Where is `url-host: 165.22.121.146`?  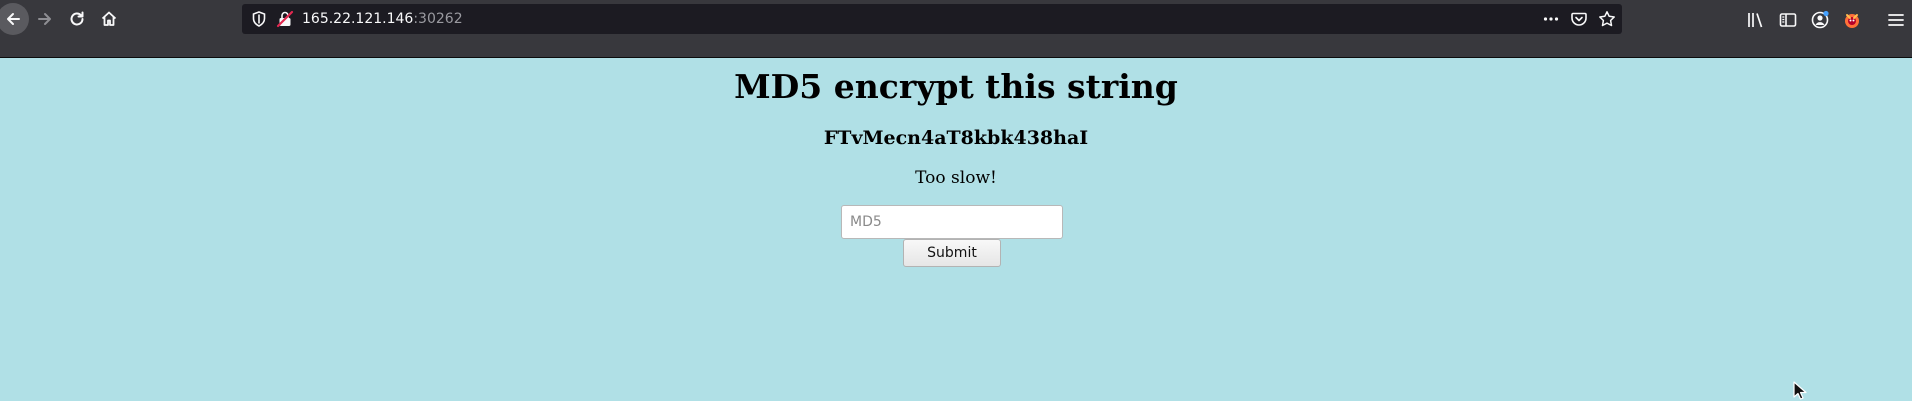 url-host: 165.22.121.146 is located at coordinates (358, 19).